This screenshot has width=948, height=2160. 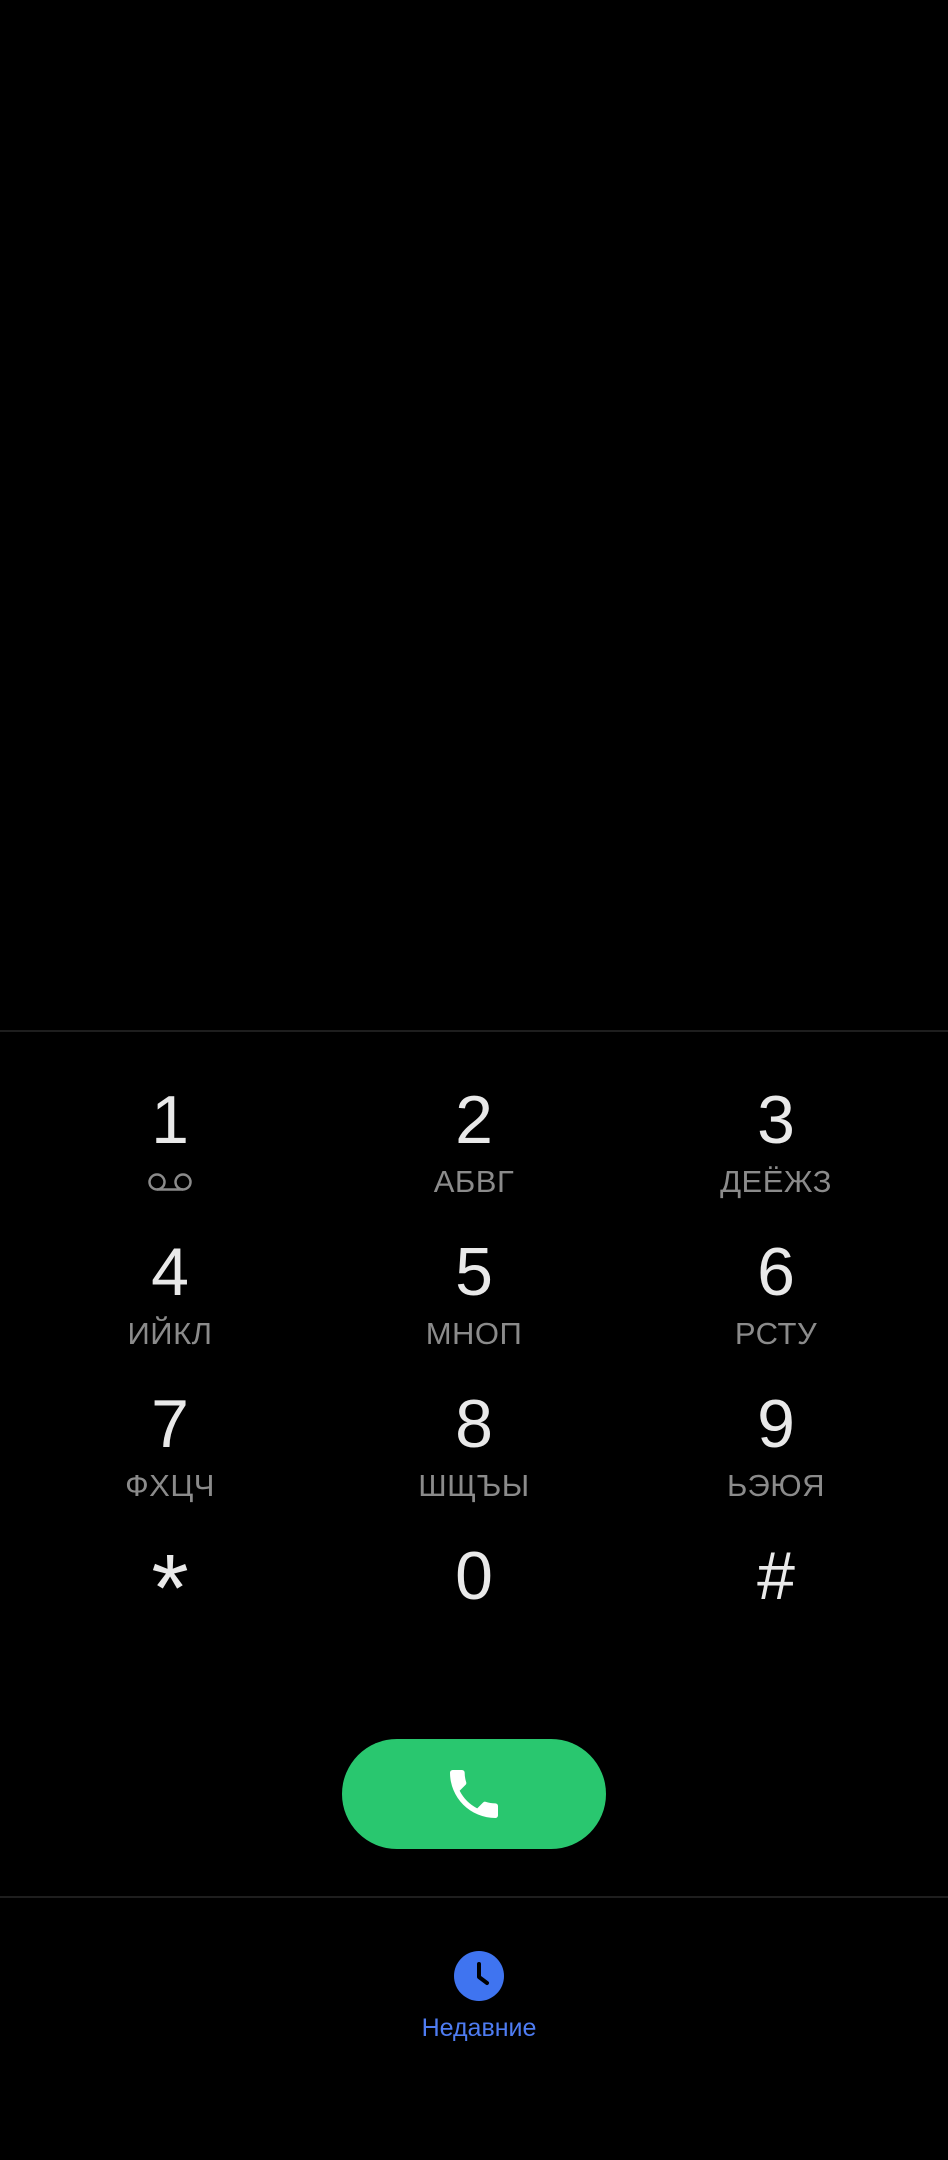 I want to click on key-5: 5 МНОП, so click(x=474, y=1308).